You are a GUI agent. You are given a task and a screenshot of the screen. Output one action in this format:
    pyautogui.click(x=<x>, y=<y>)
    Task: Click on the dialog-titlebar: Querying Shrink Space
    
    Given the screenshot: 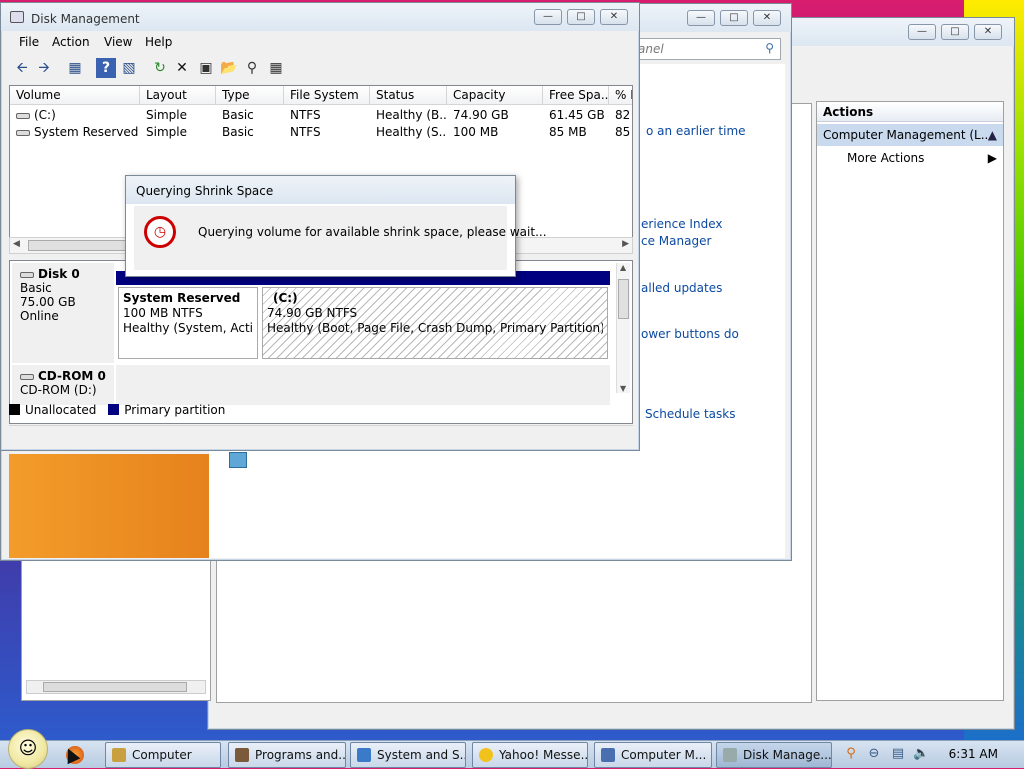 What is the action you would take?
    pyautogui.click(x=320, y=190)
    